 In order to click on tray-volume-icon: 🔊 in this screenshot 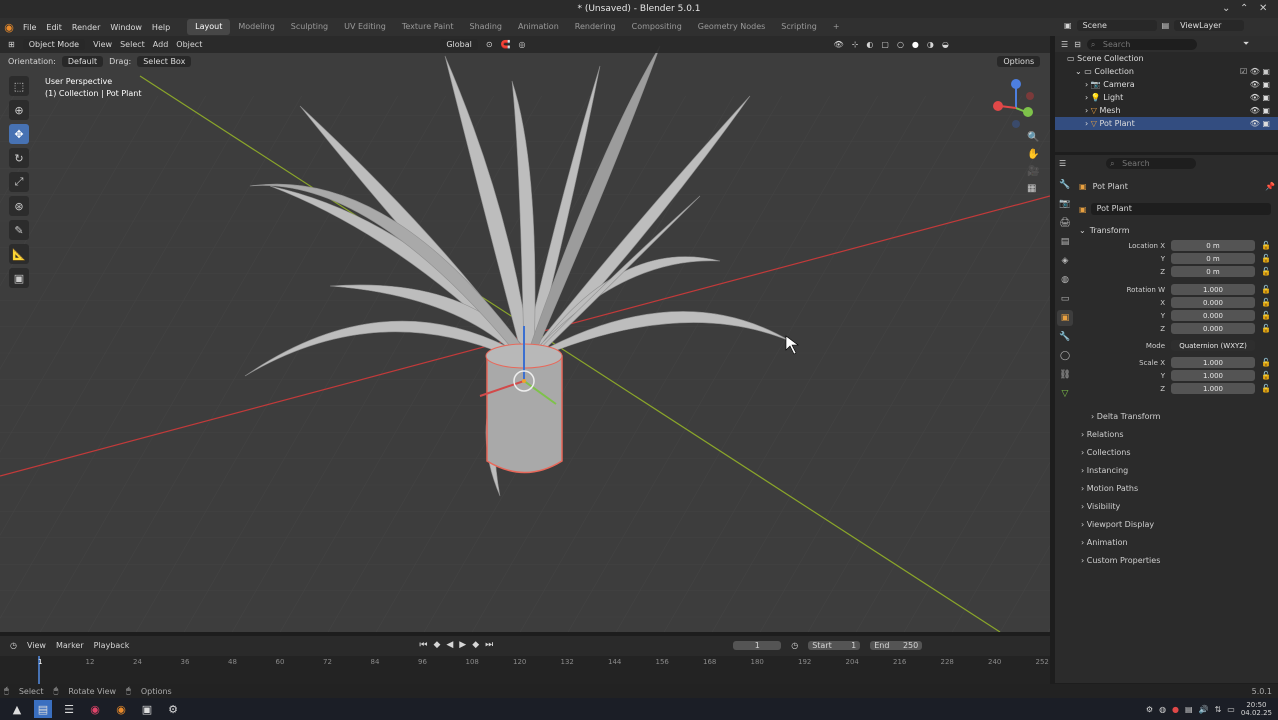, I will do `click(1204, 709)`.